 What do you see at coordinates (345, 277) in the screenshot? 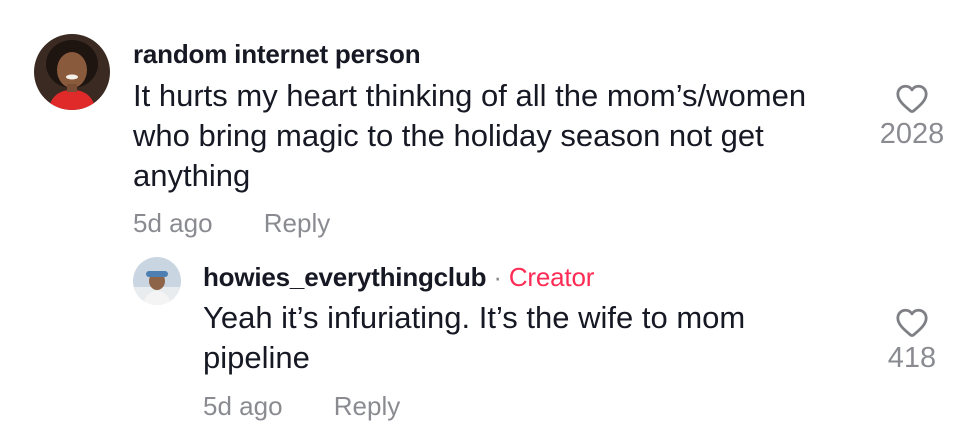
I see `reply-author-name: howies_everythingclub` at bounding box center [345, 277].